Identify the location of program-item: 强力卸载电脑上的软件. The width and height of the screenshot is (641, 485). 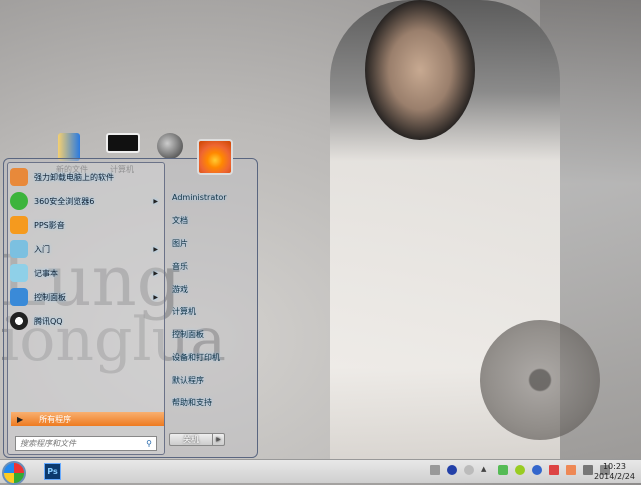
(86, 177).